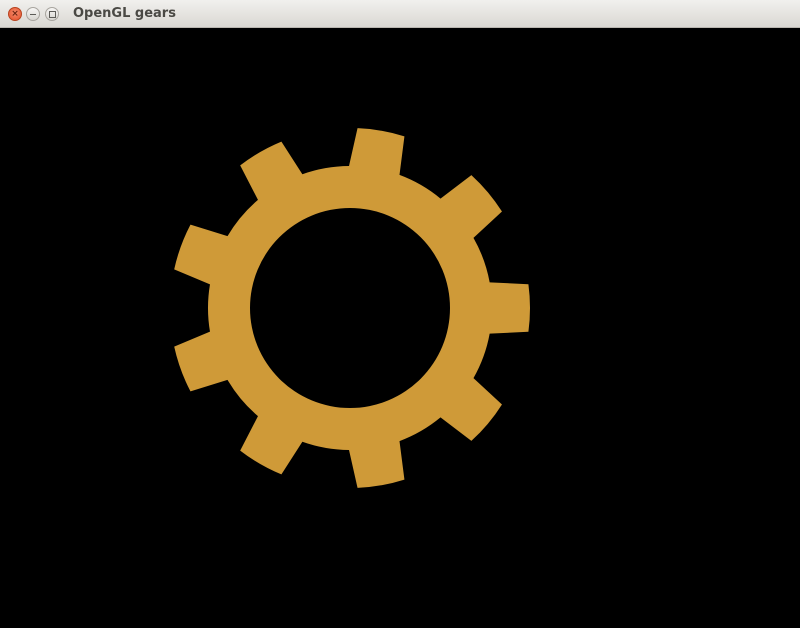 The image size is (800, 628). What do you see at coordinates (124, 13) in the screenshot?
I see `window-title: OpenGL gears` at bounding box center [124, 13].